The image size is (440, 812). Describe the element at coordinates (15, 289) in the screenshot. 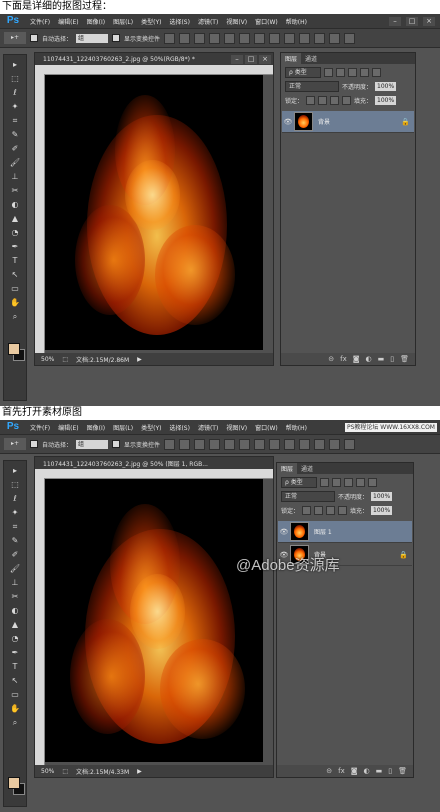

I see `shape-tool-icon: ▭` at that location.